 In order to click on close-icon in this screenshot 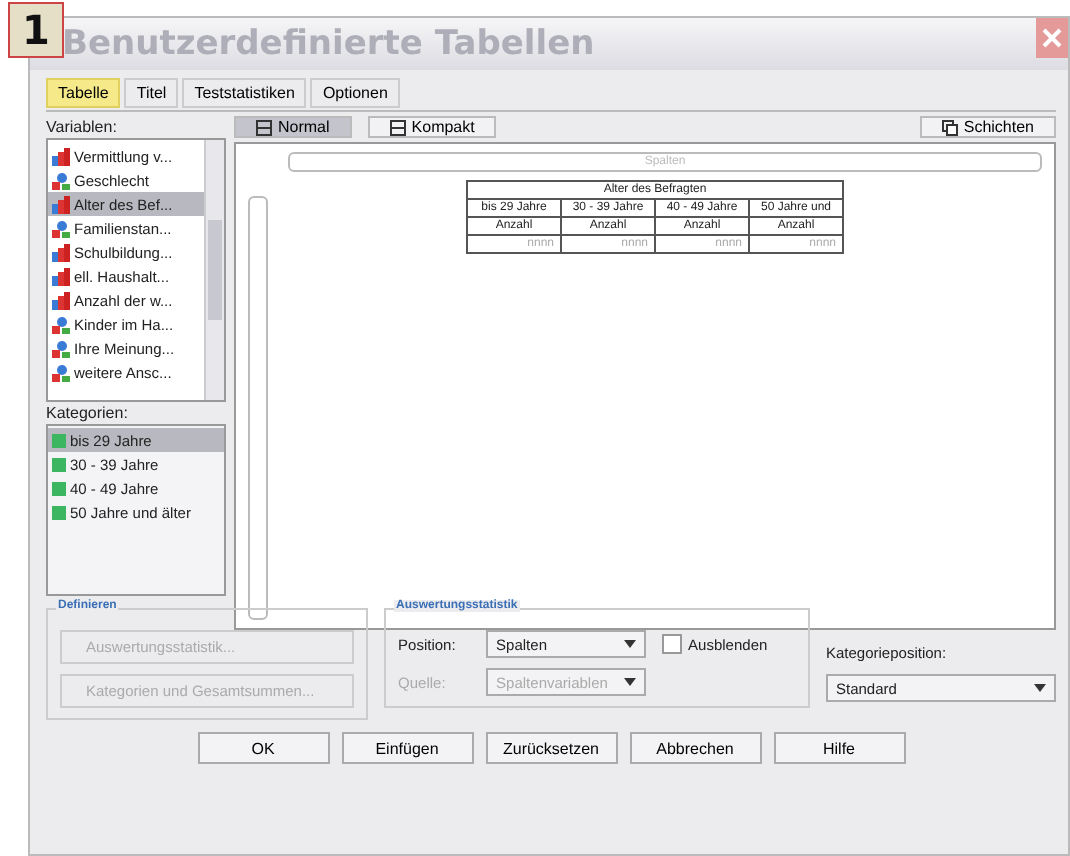, I will do `click(1052, 38)`.